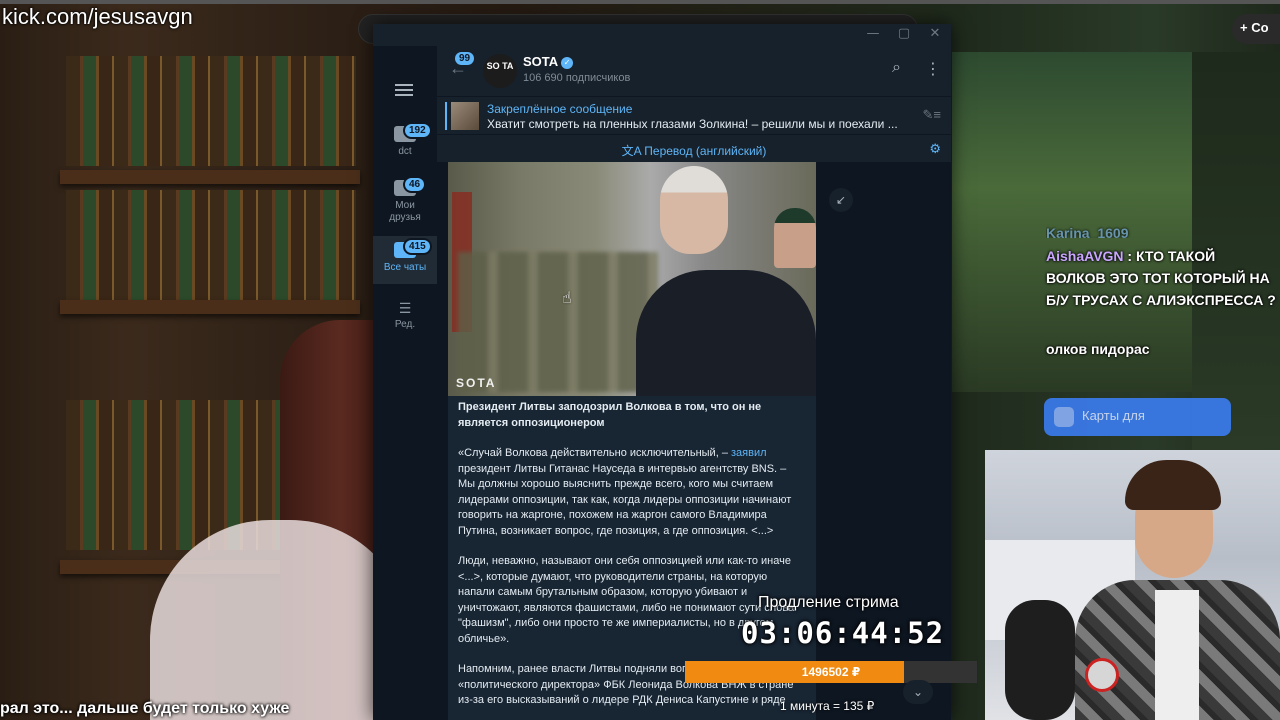 The image size is (1280, 720). Describe the element at coordinates (465, 58) in the screenshot. I see `back-unread-badge: 99` at that location.